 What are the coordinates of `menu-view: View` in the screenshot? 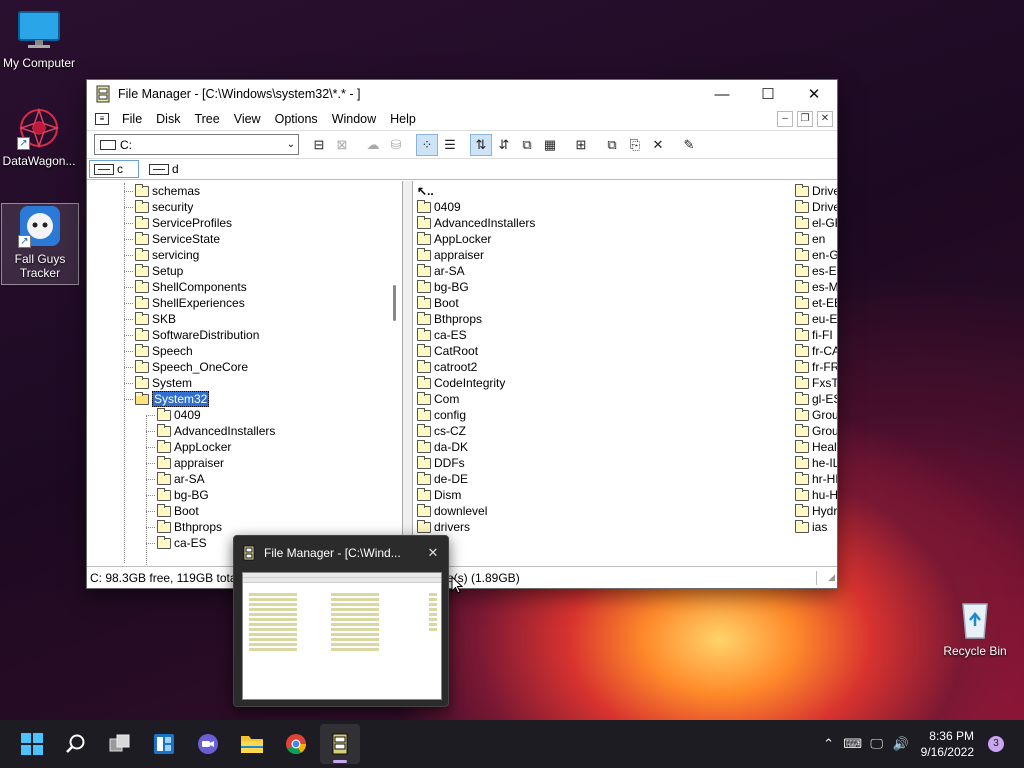 It's located at (247, 119).